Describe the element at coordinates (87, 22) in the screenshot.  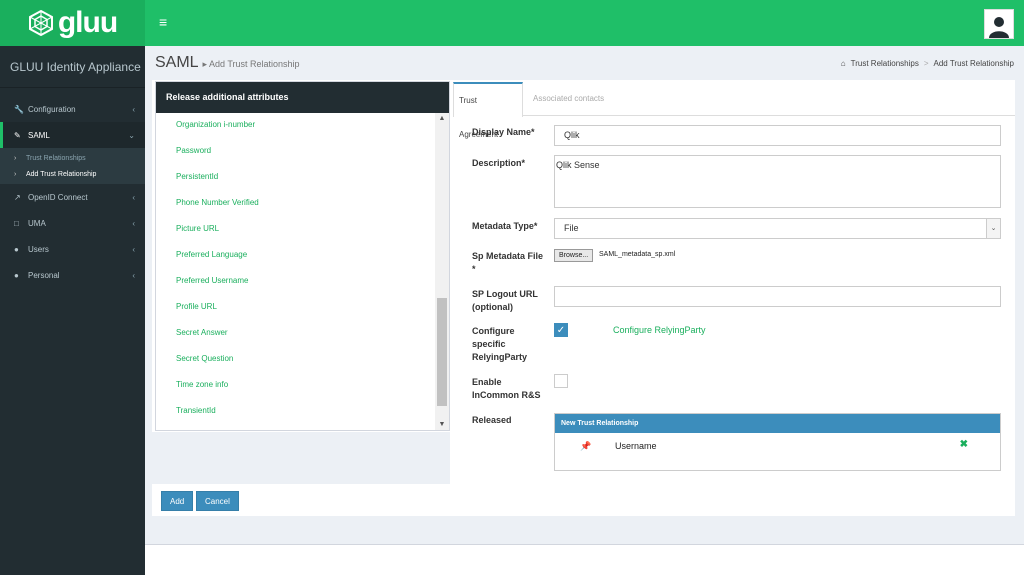
I see `brand-name: gluu` at that location.